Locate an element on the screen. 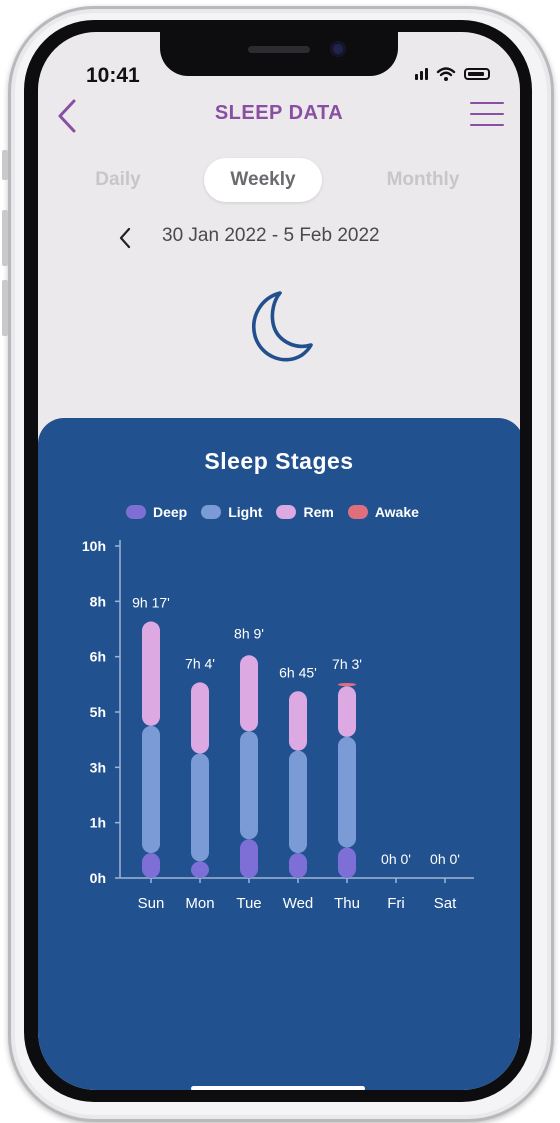  bar-total-label: 7h 4' is located at coordinates (200, 663).